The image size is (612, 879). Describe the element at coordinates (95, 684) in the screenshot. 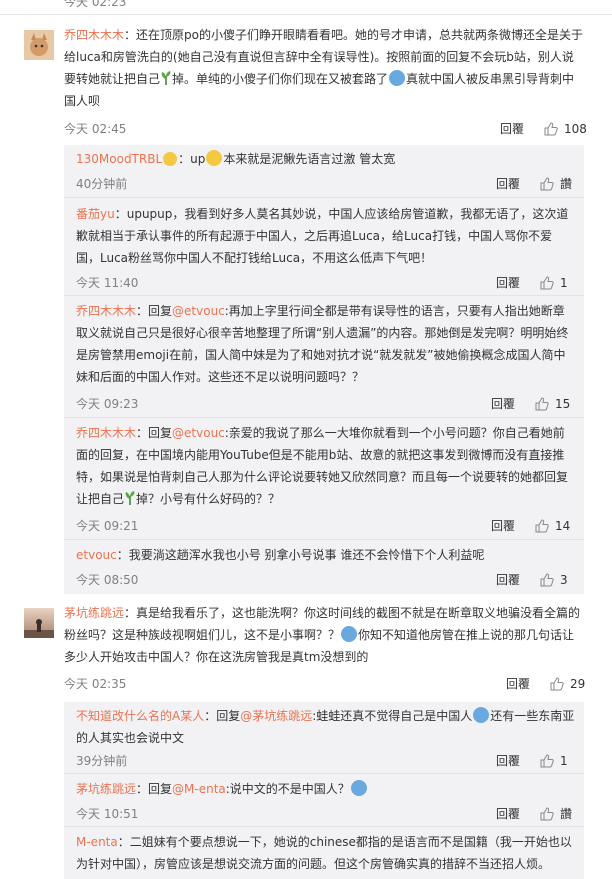

I see `comment-time: 今天 02:35` at that location.